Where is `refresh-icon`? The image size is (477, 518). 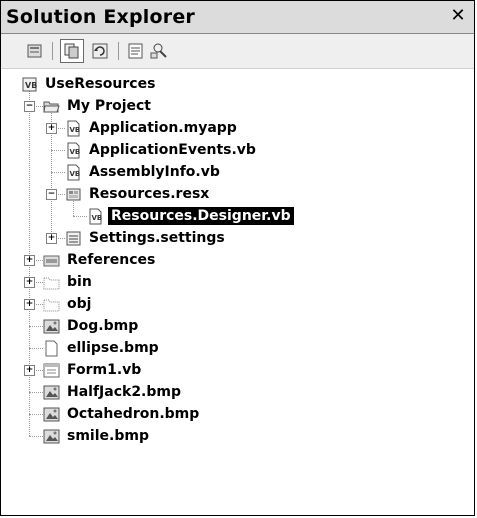 refresh-icon is located at coordinates (100, 51).